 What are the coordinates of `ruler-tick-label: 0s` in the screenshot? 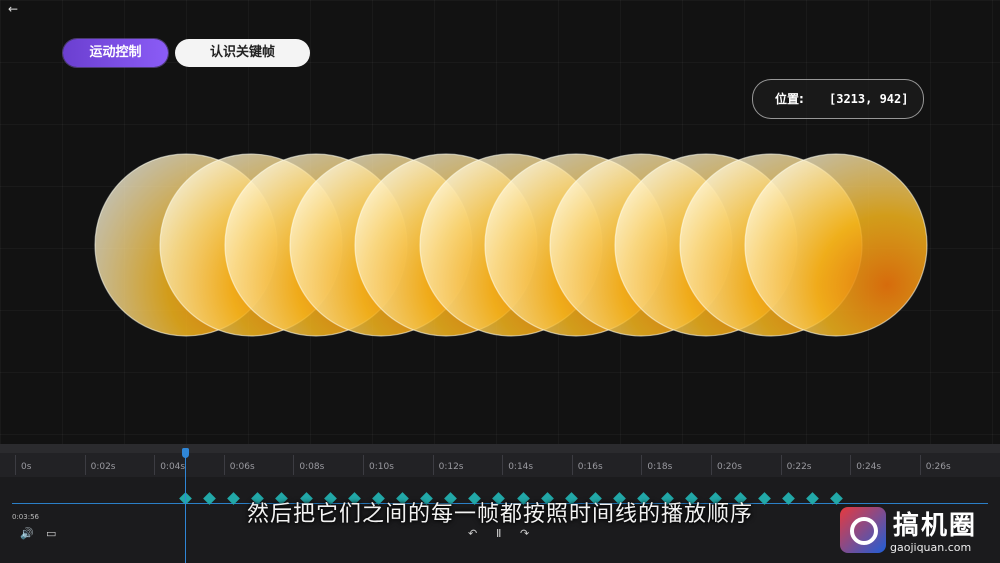 It's located at (23, 465).